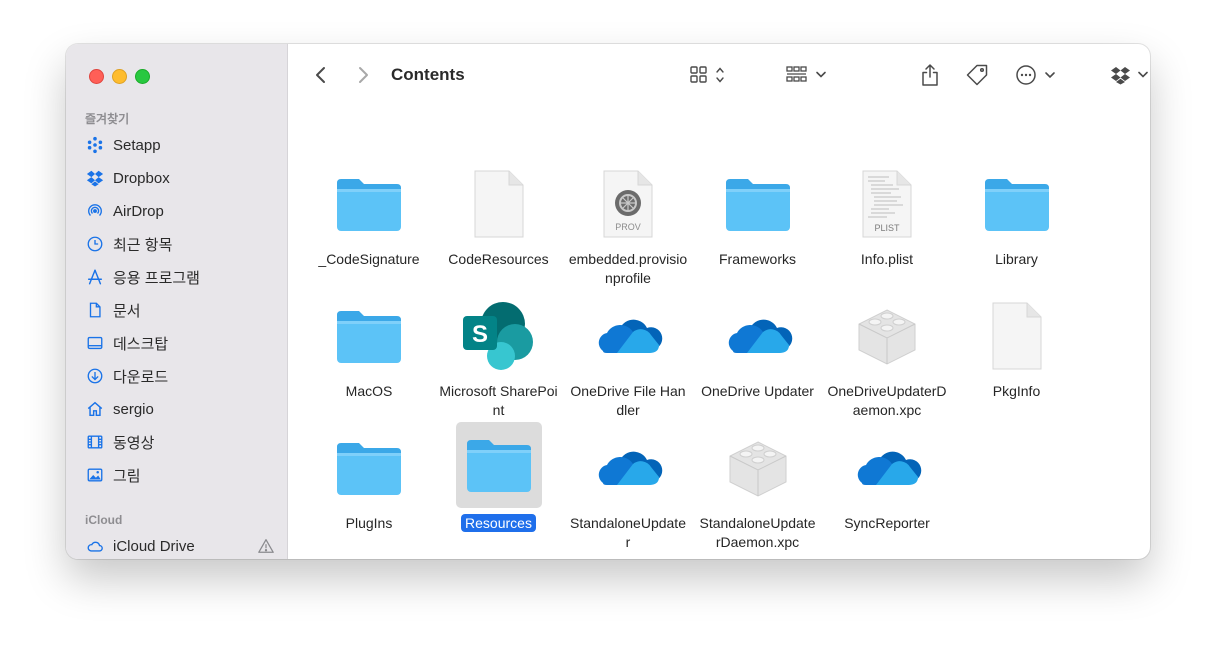 This screenshot has height=646, width=1216. I want to click on sidebar-item-label: 다운로드, so click(141, 377).